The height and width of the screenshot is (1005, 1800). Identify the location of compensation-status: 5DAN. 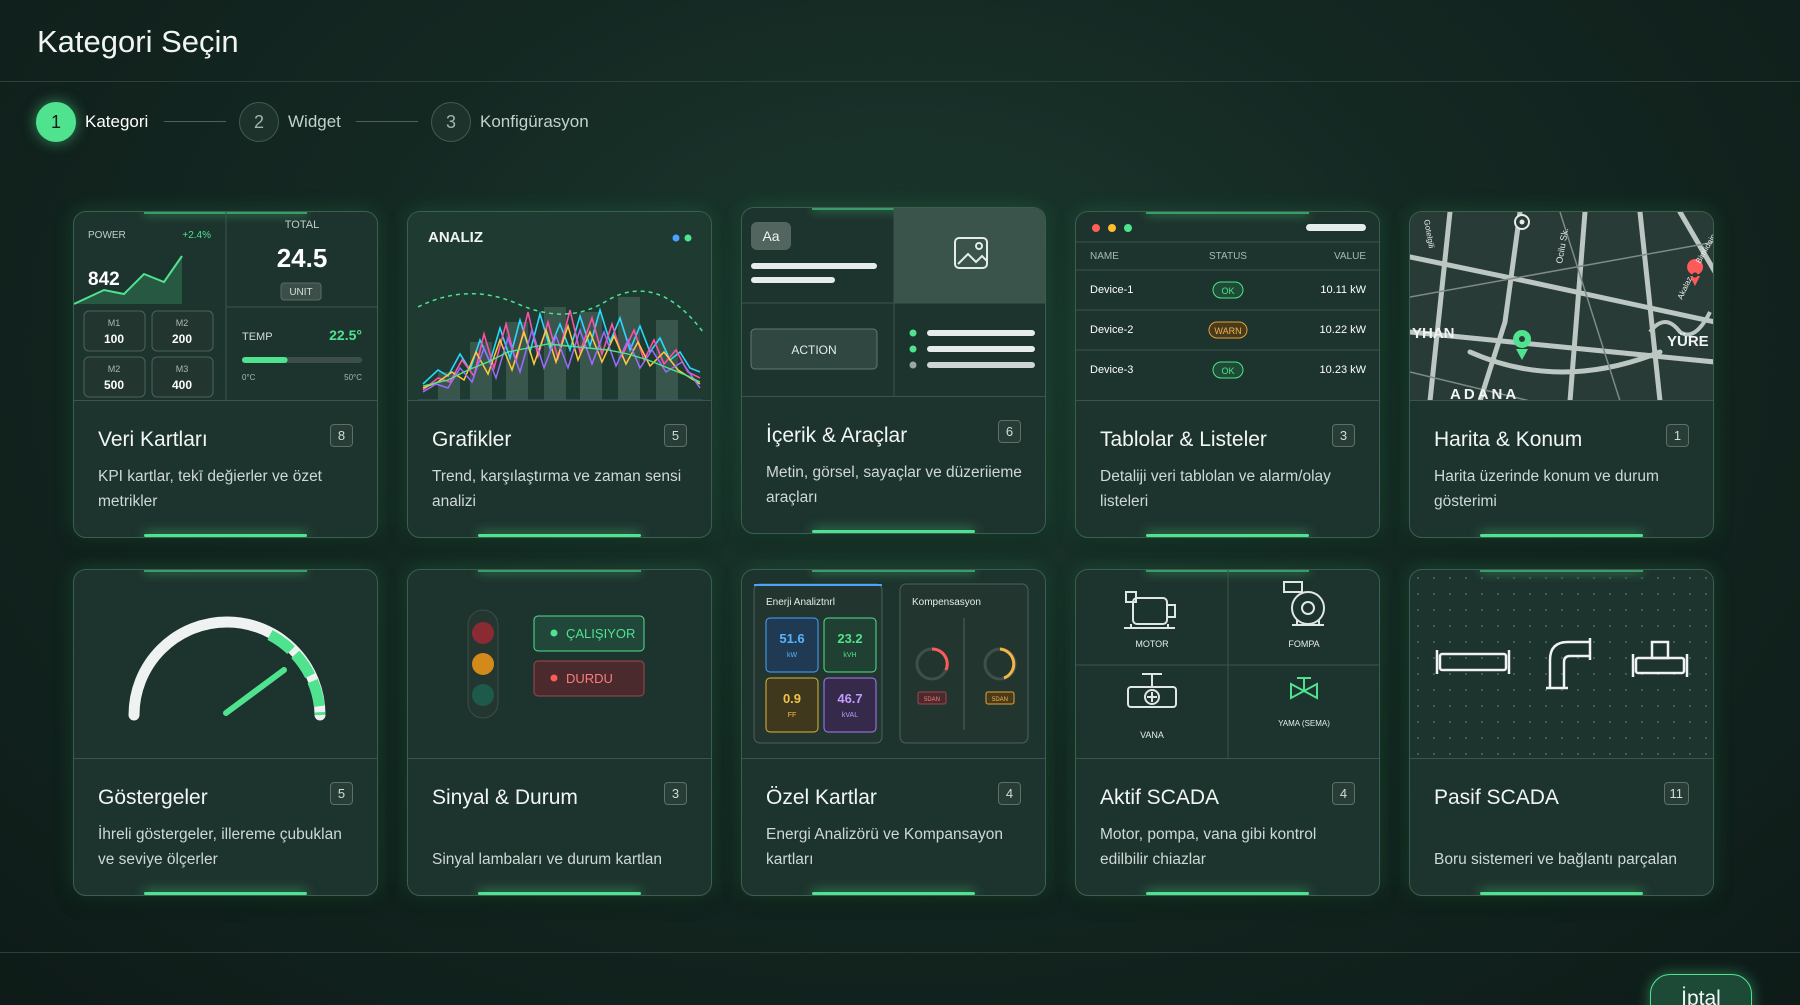
(1000, 700).